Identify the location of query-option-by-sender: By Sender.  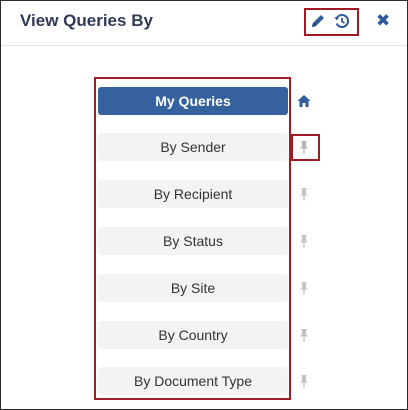
(193, 147).